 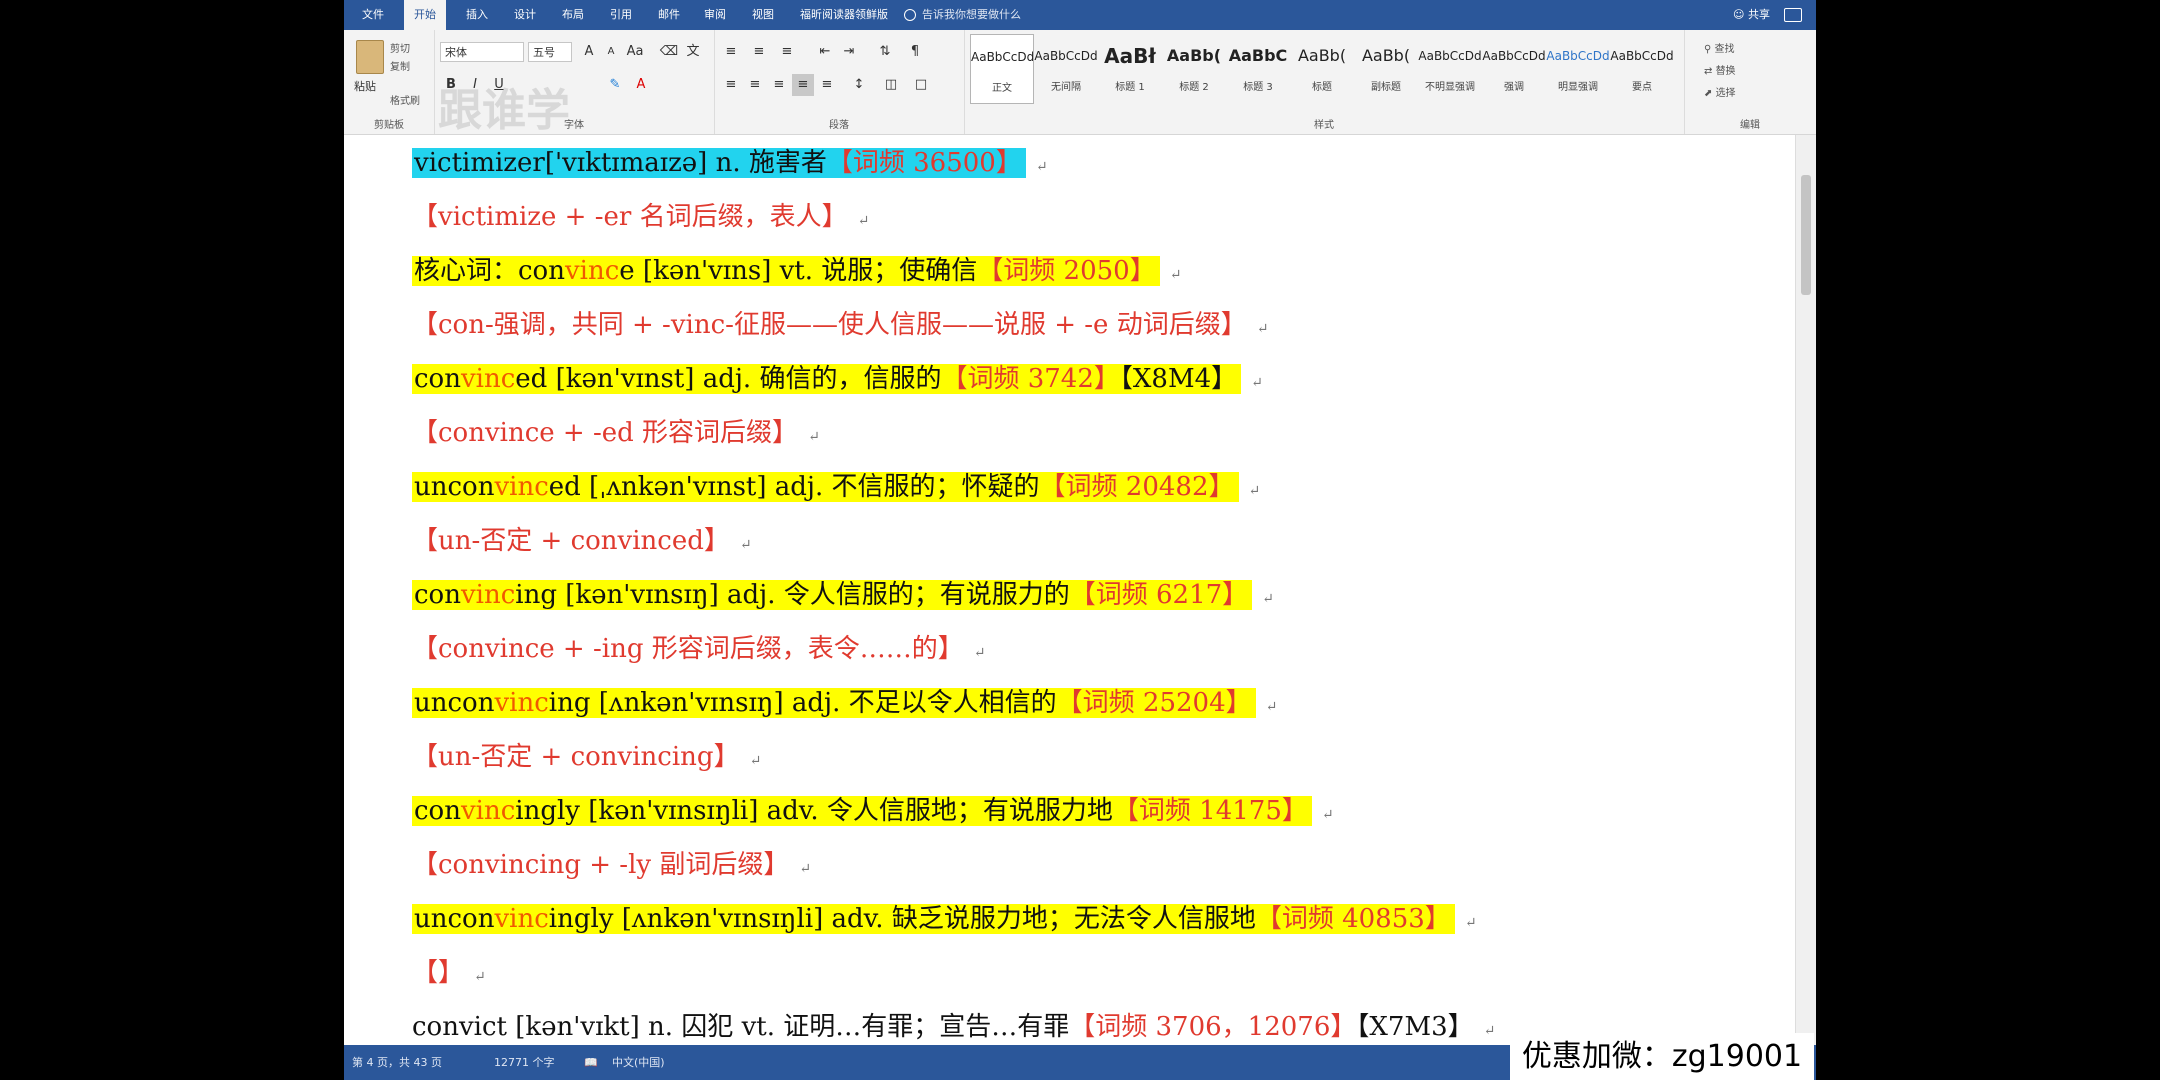 What do you see at coordinates (779, 85) in the screenshot?
I see `align-right-icon: ≡` at bounding box center [779, 85].